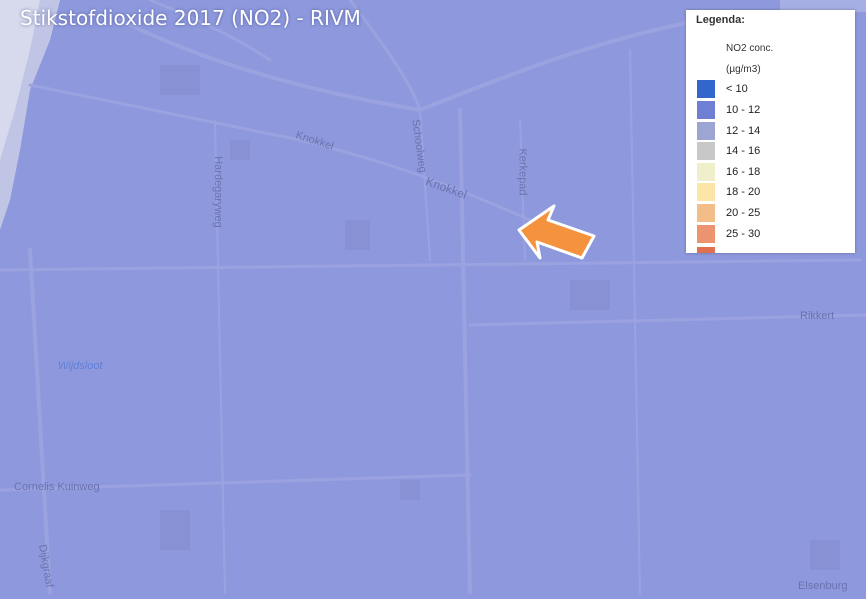 This screenshot has height=599, width=866. I want to click on legend-item: 12 - 14, so click(771, 131).